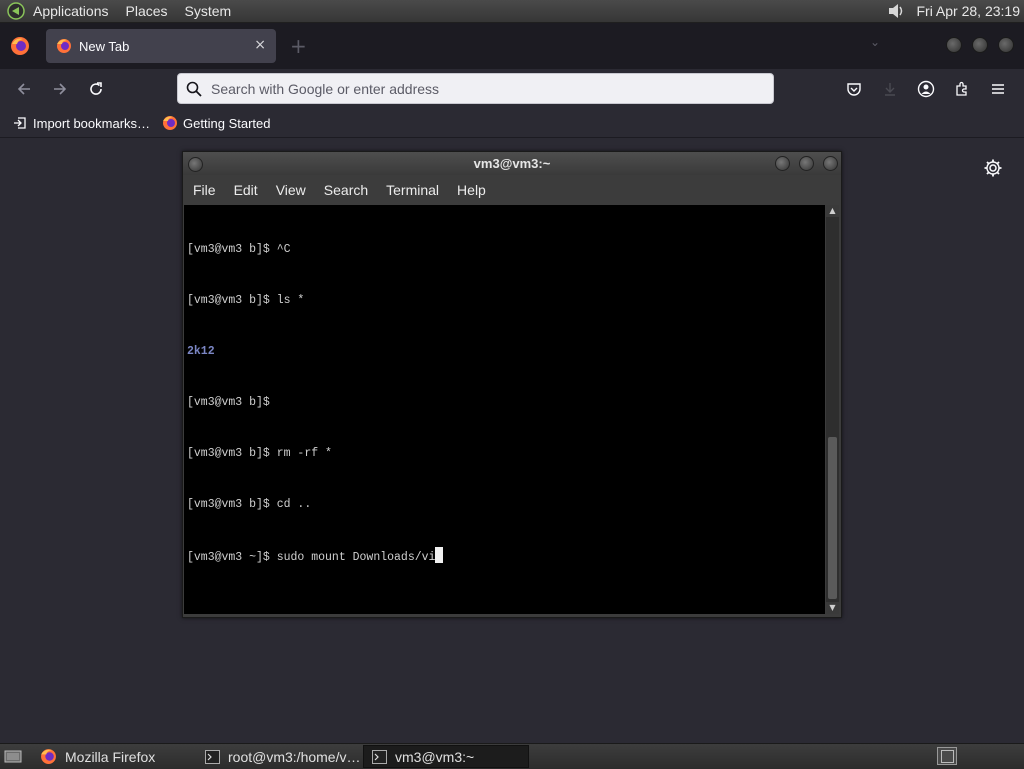 The width and height of the screenshot is (1024, 769). What do you see at coordinates (298, 46) in the screenshot?
I see `new-tab-button: +` at bounding box center [298, 46].